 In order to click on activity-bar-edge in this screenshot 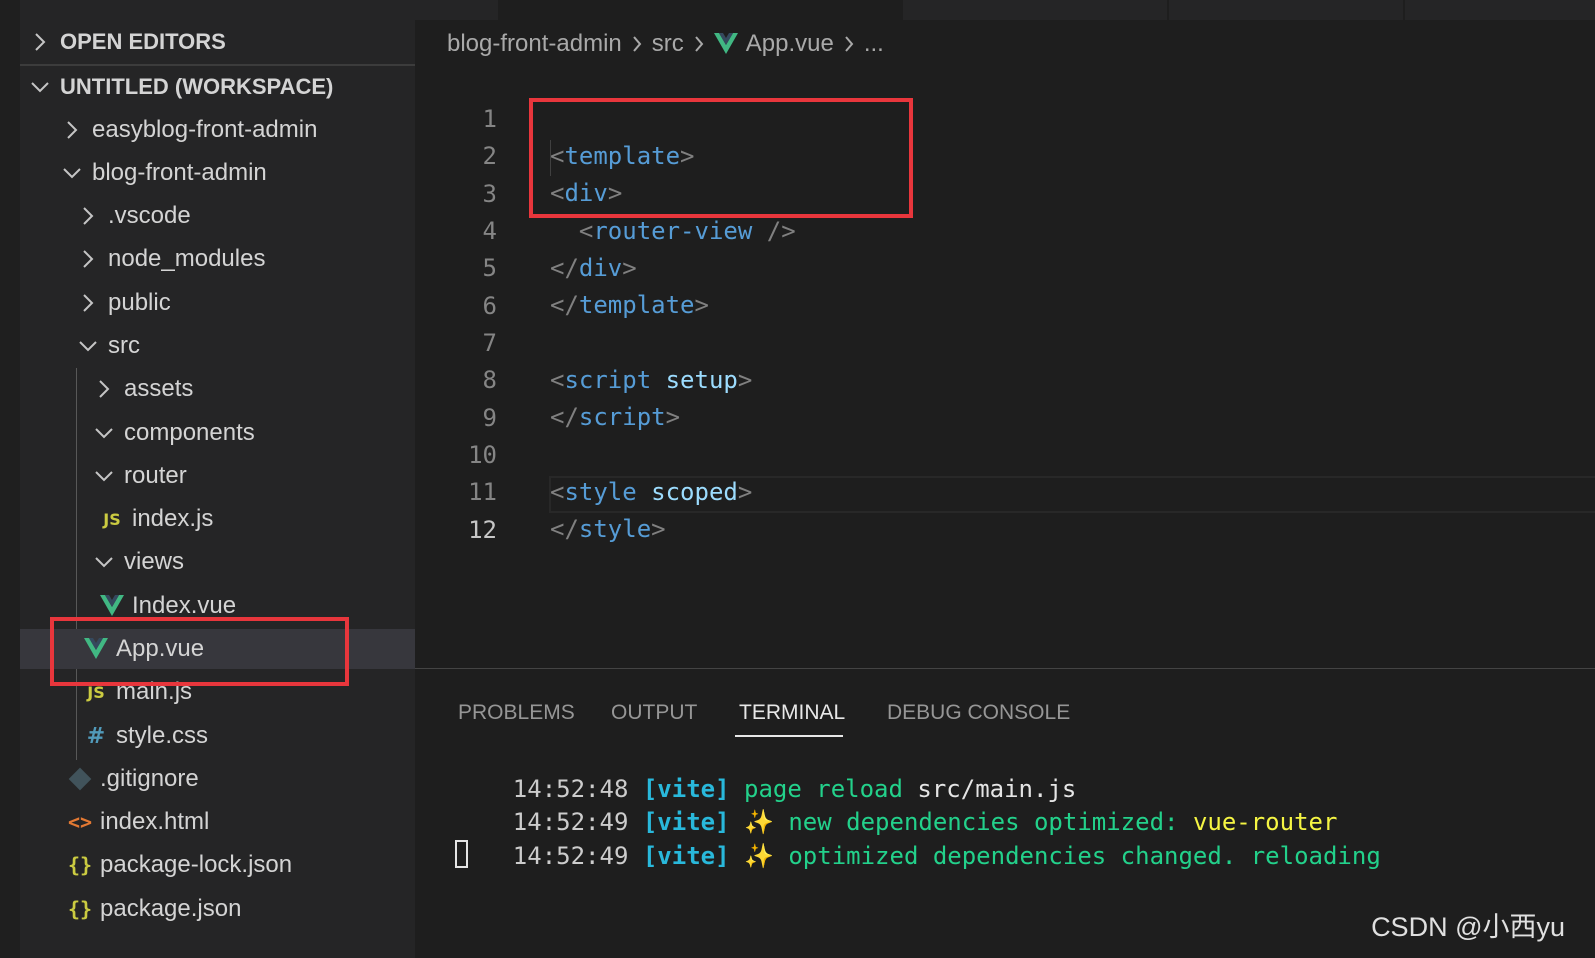, I will do `click(10, 479)`.